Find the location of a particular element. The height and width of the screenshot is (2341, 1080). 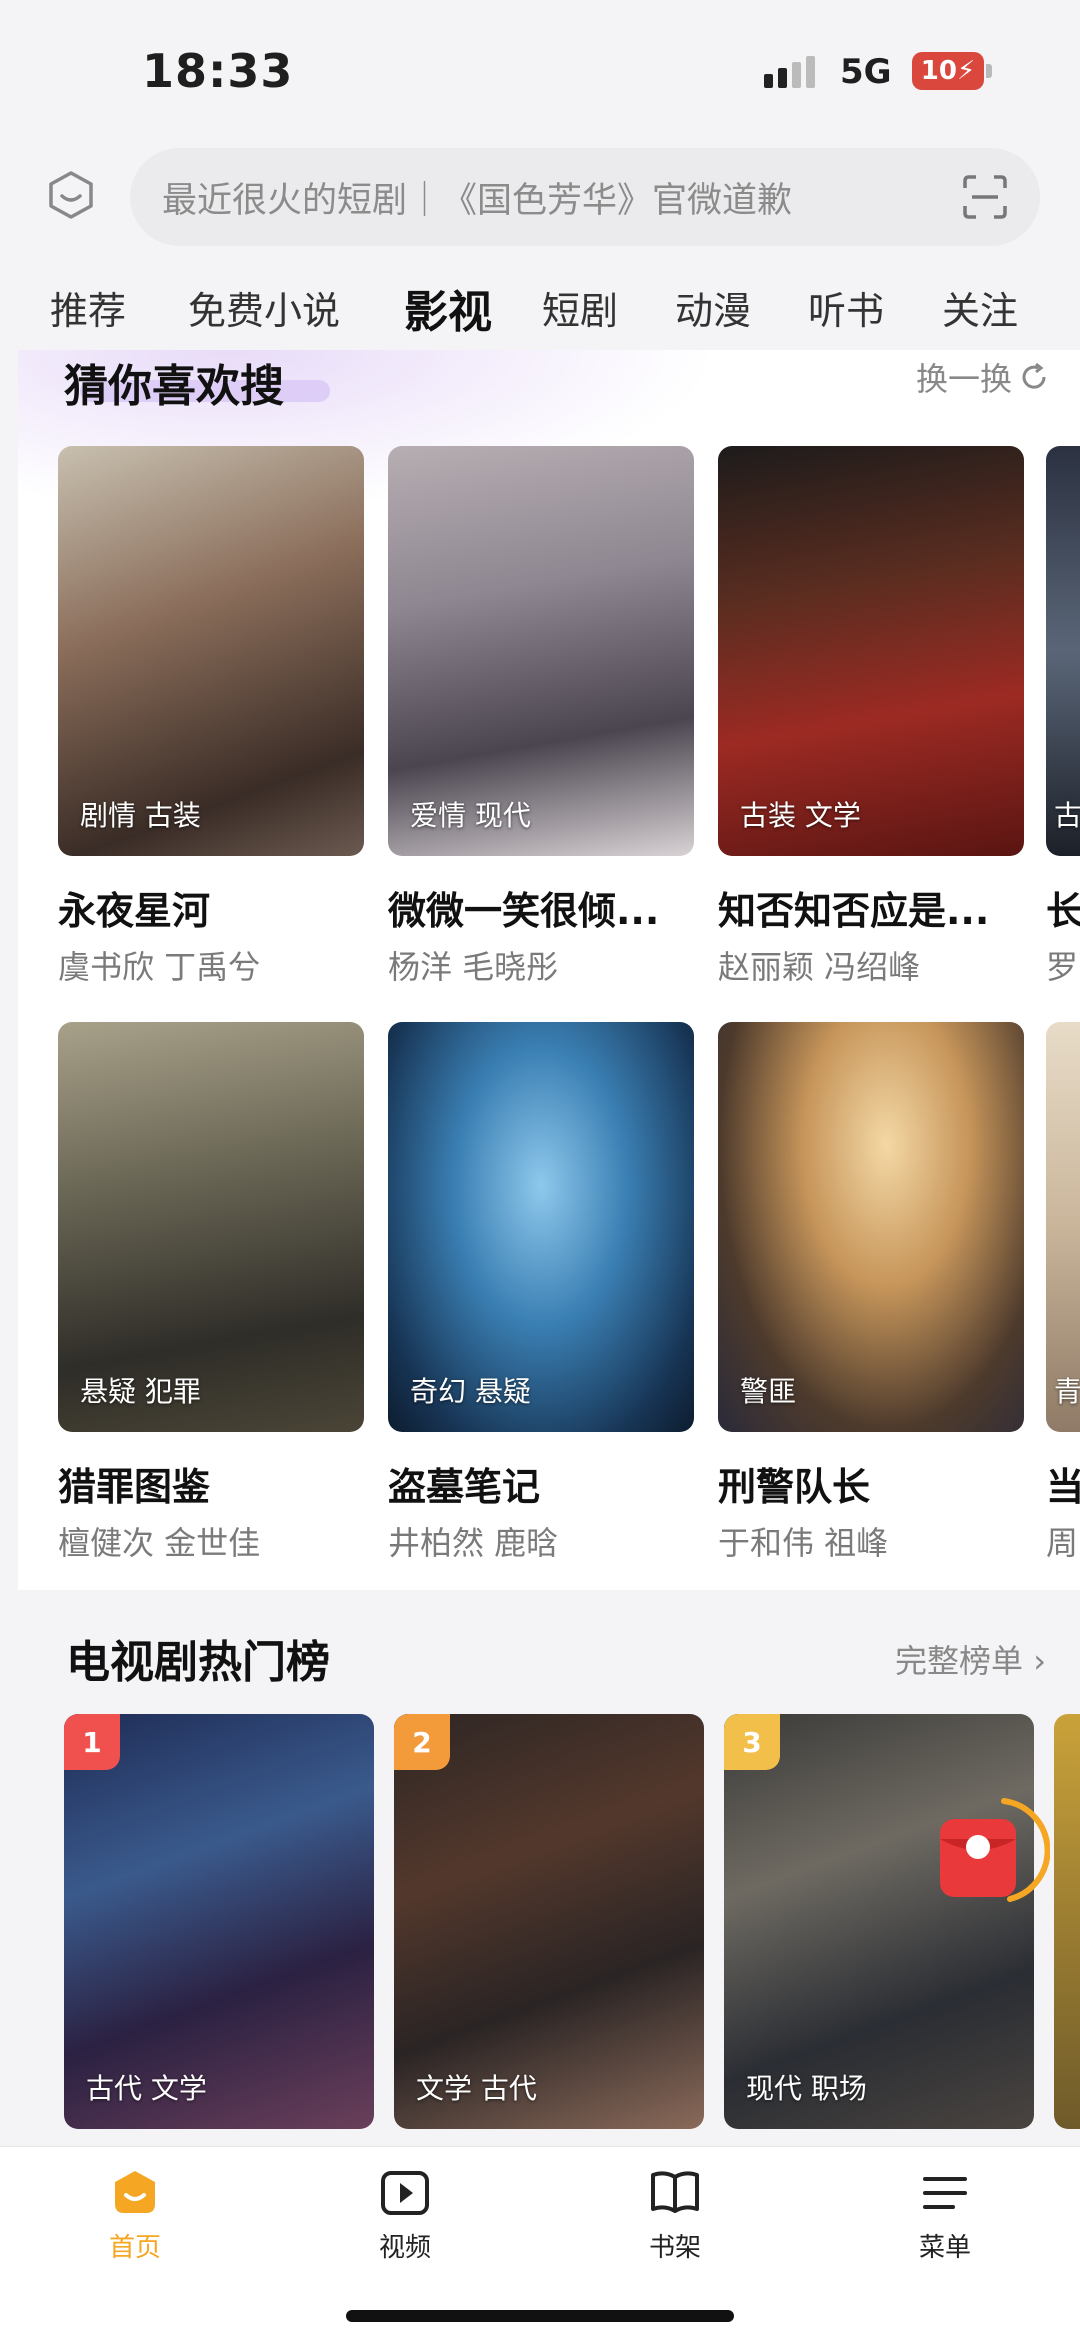

poster-1: 剧情 古装 is located at coordinates (211, 651).